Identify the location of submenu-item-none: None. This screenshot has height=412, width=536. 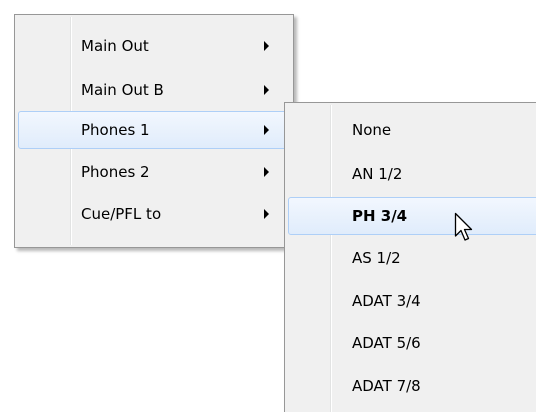
(412, 130).